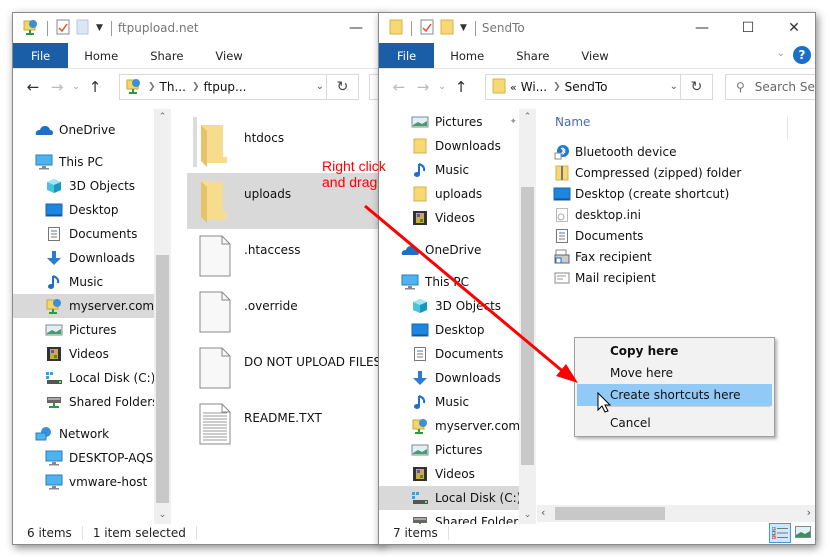 The width and height of the screenshot is (830, 557). Describe the element at coordinates (284, 313) in the screenshot. I see `file-item: .override` at that location.